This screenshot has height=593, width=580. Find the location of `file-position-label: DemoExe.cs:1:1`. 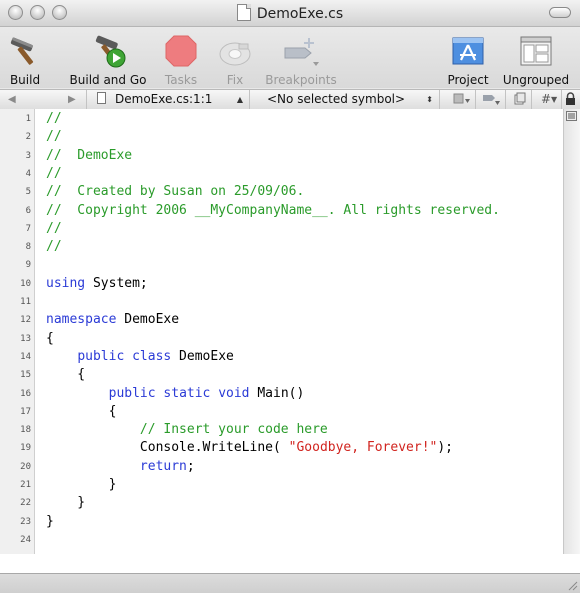

file-position-label: DemoExe.cs:1:1 is located at coordinates (164, 99).